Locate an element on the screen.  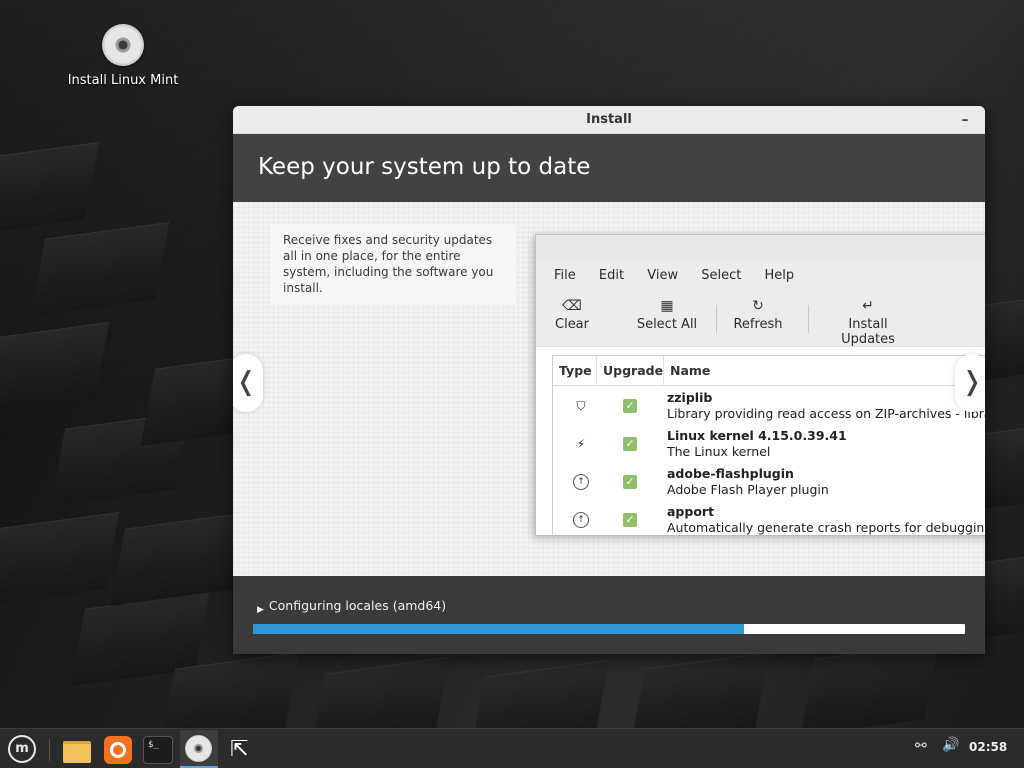
menu-view: View is located at coordinates (663, 275).